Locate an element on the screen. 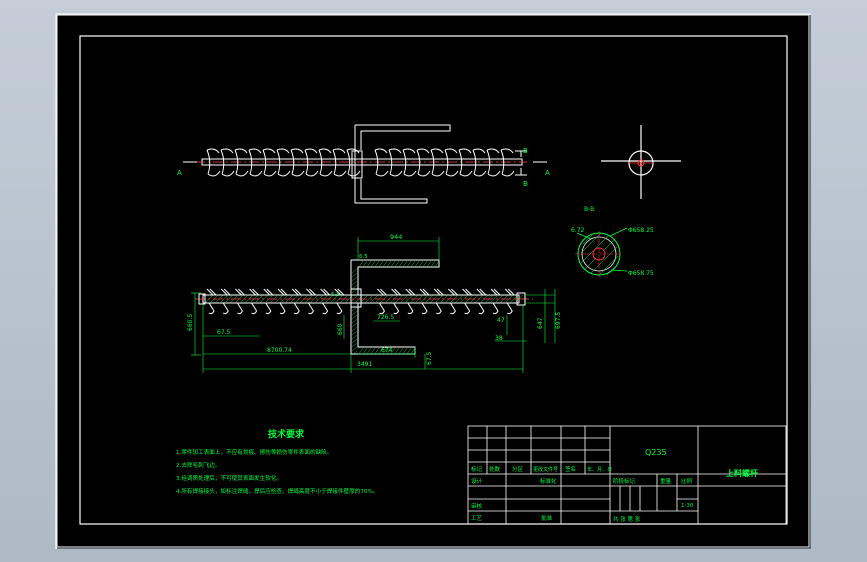 Image resolution: width=867 pixels, height=562 pixels. process-label: 工艺 is located at coordinates (477, 518).